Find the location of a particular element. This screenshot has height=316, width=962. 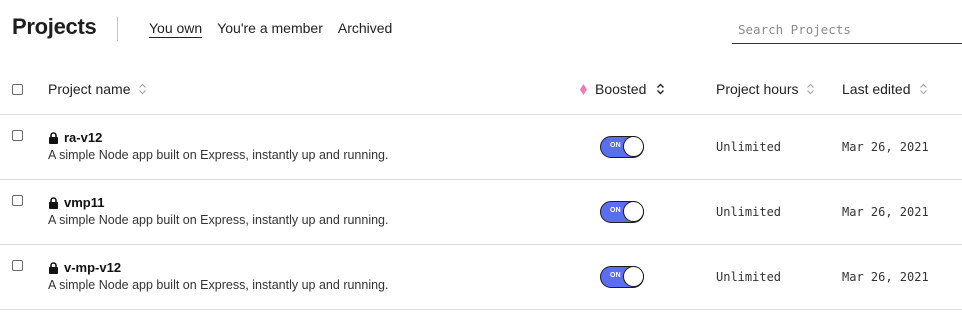

column-header-edited: Last edited is located at coordinates (885, 89).